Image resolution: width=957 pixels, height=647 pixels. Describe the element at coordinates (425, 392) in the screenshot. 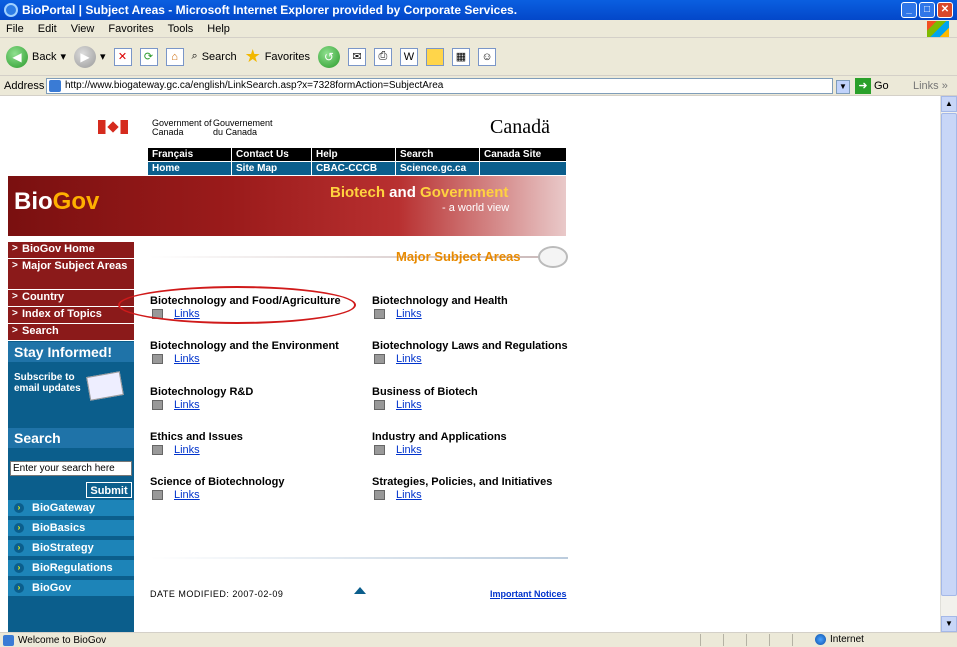

I see `subject-title: Business of Biotech` at that location.